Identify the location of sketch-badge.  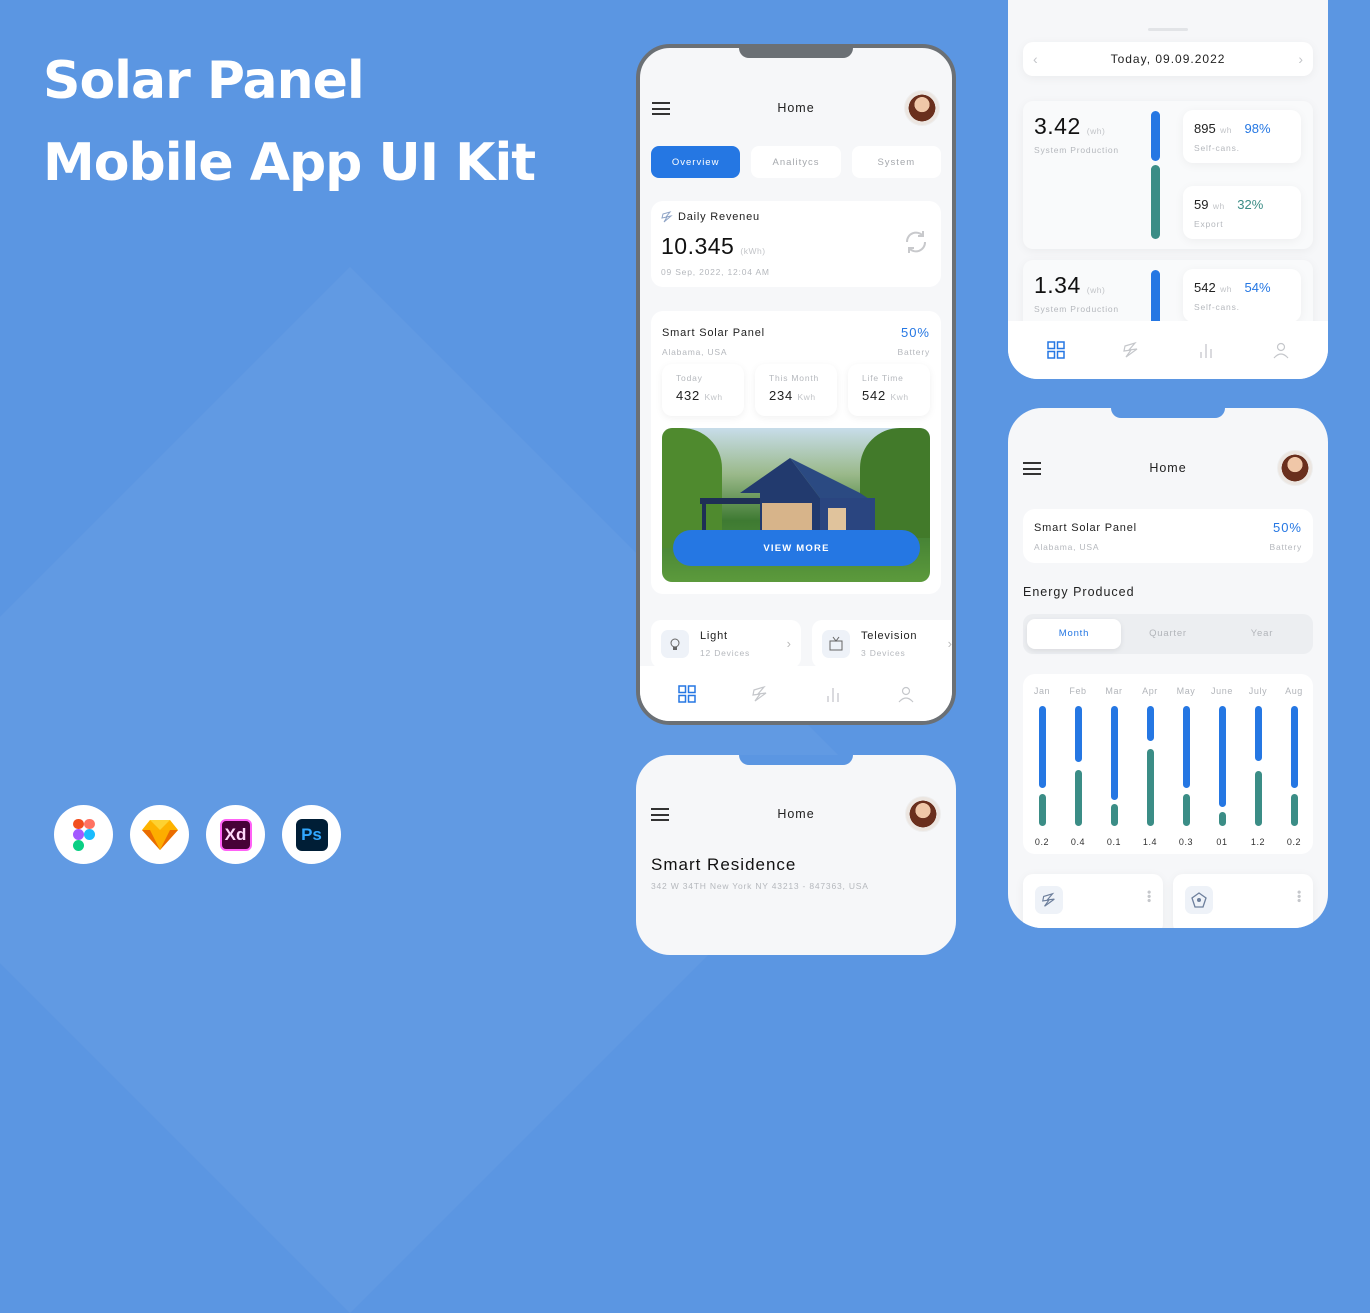
(159, 834).